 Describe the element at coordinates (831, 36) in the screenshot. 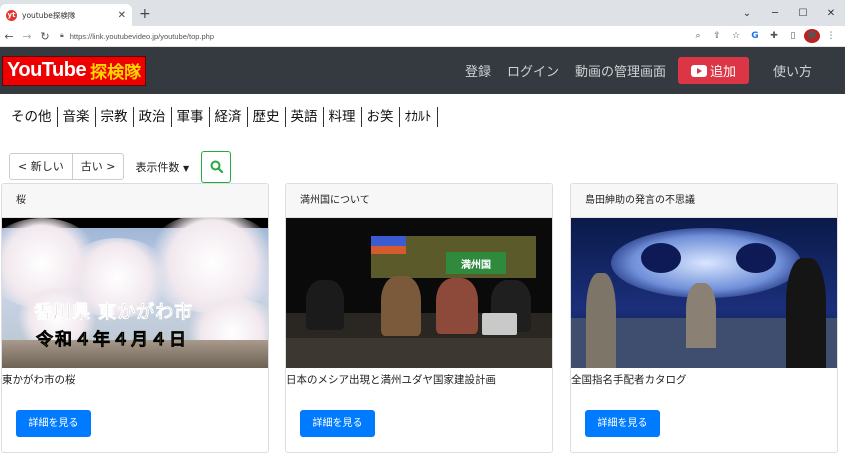

I see `browser-menu-icon: ⋮` at that location.